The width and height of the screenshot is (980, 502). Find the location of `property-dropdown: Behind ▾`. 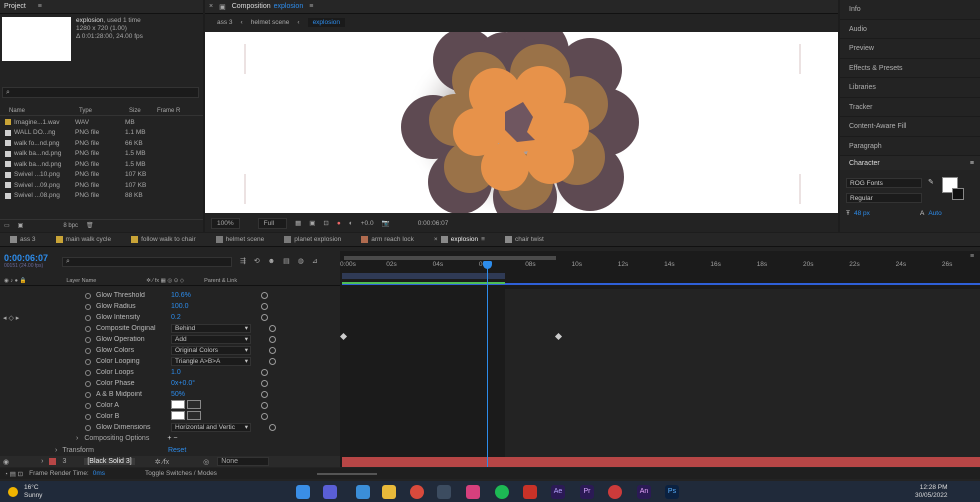

property-dropdown: Behind ▾ is located at coordinates (211, 328).